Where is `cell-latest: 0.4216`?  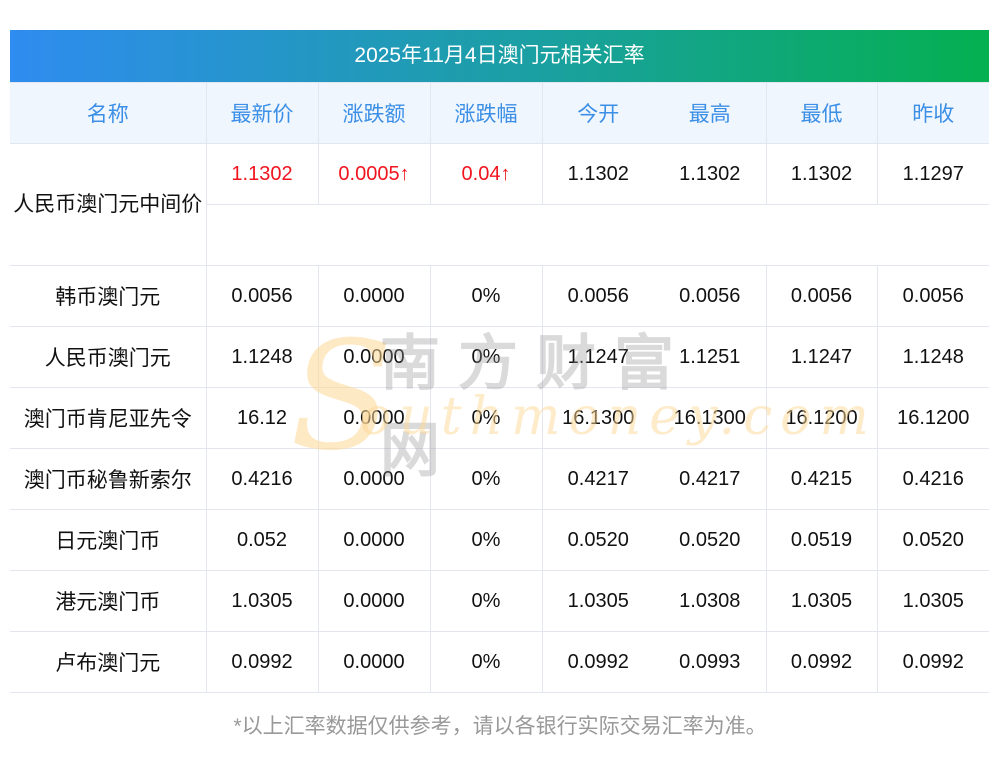 cell-latest: 0.4216 is located at coordinates (262, 479).